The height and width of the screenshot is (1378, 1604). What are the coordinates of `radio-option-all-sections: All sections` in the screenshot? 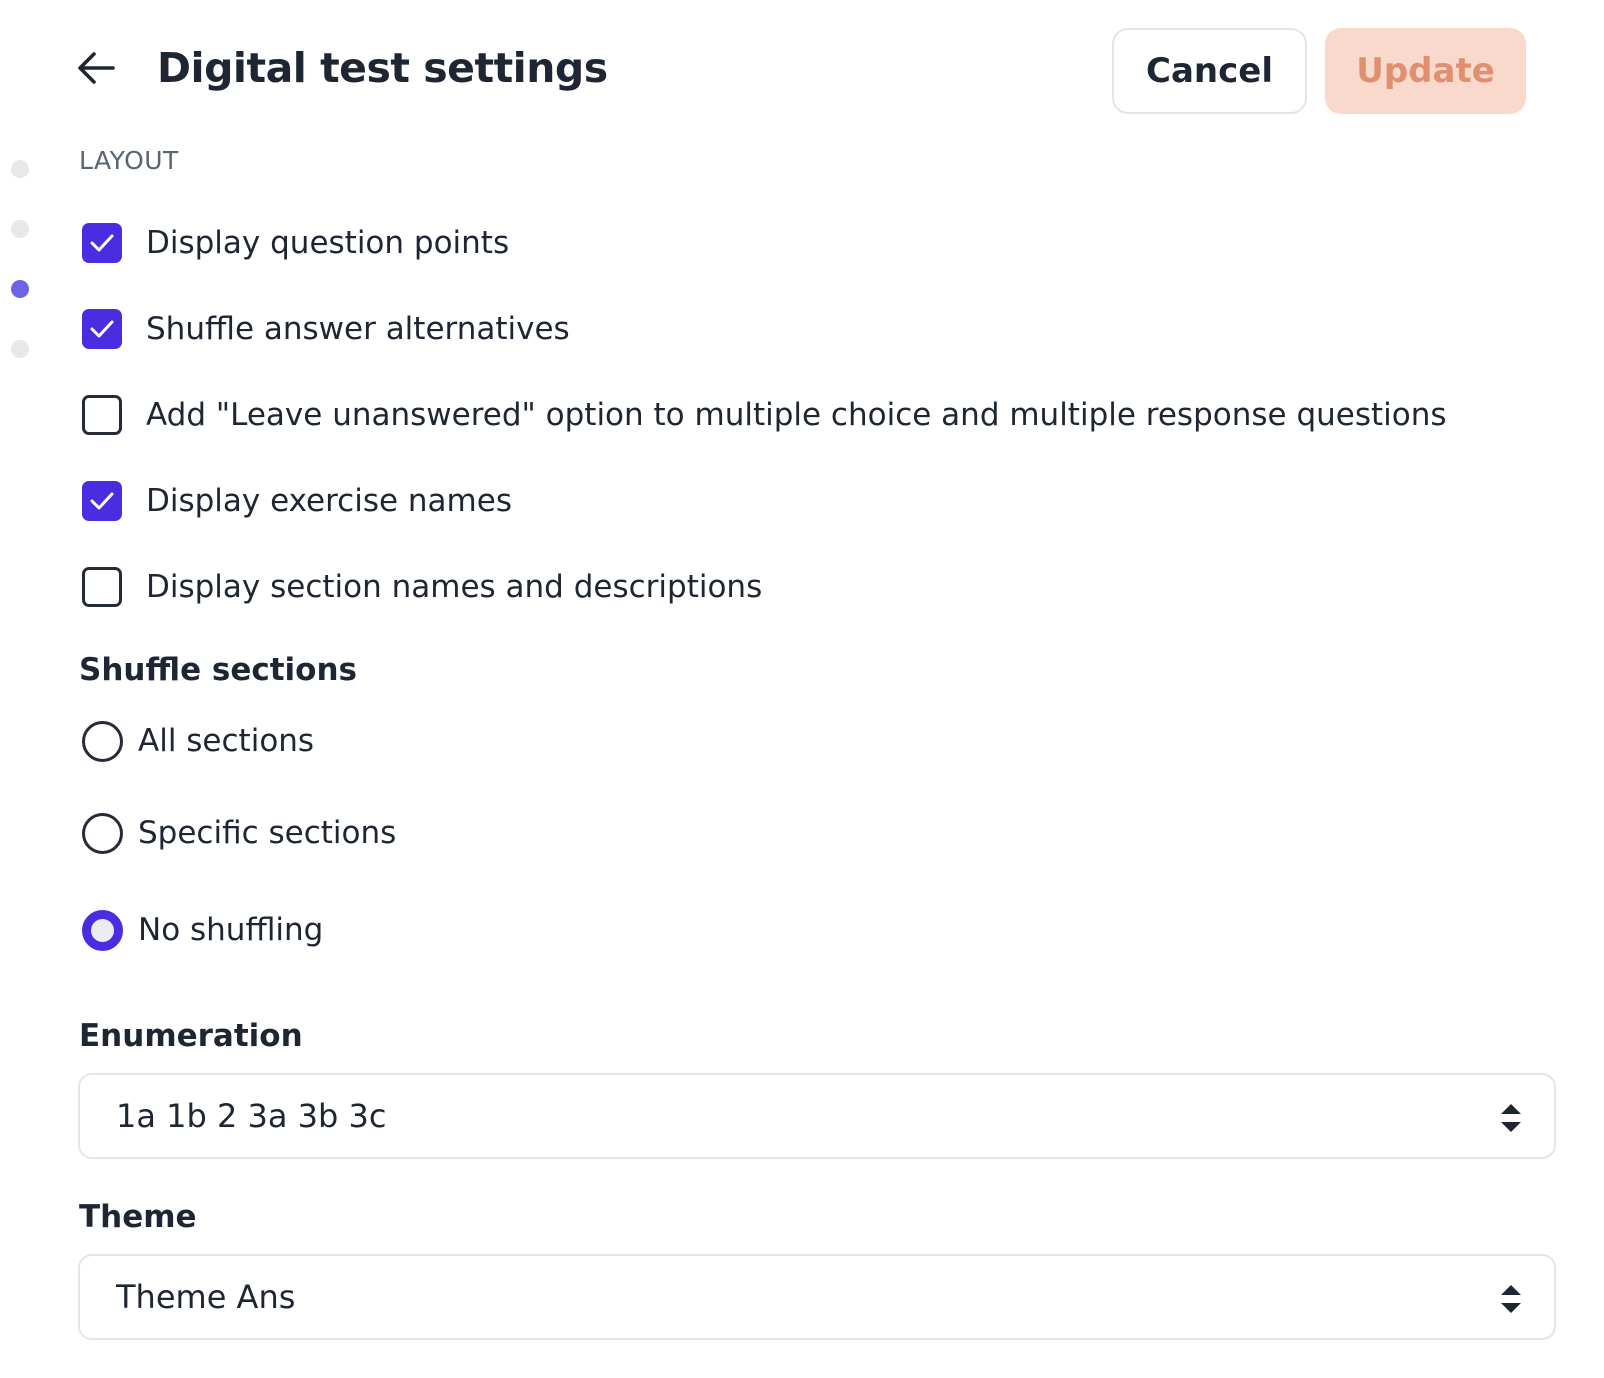 It's located at (198, 741).